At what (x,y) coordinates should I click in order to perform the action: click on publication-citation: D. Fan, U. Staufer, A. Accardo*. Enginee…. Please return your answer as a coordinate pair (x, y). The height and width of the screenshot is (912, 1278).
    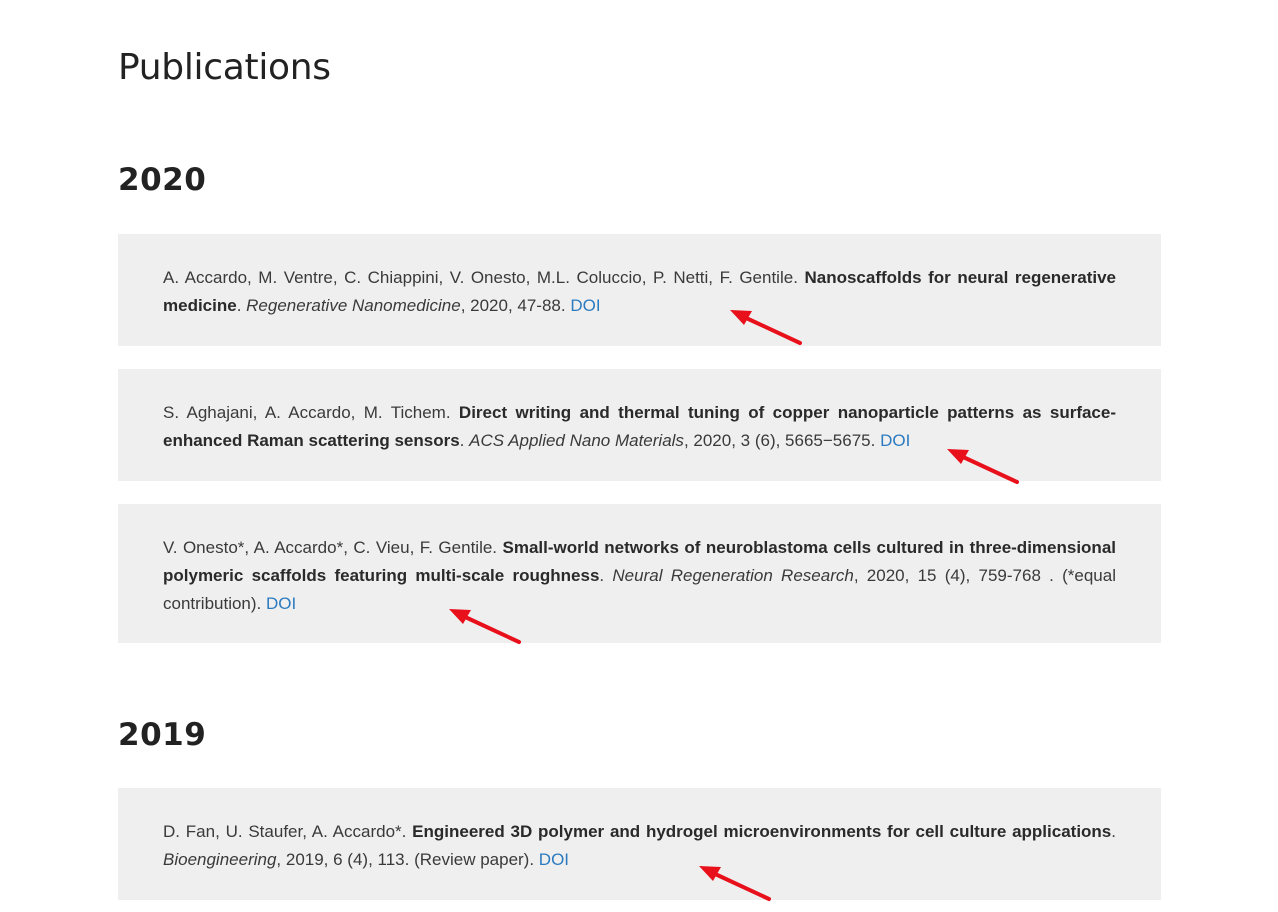
    Looking at the image, I should click on (639, 846).